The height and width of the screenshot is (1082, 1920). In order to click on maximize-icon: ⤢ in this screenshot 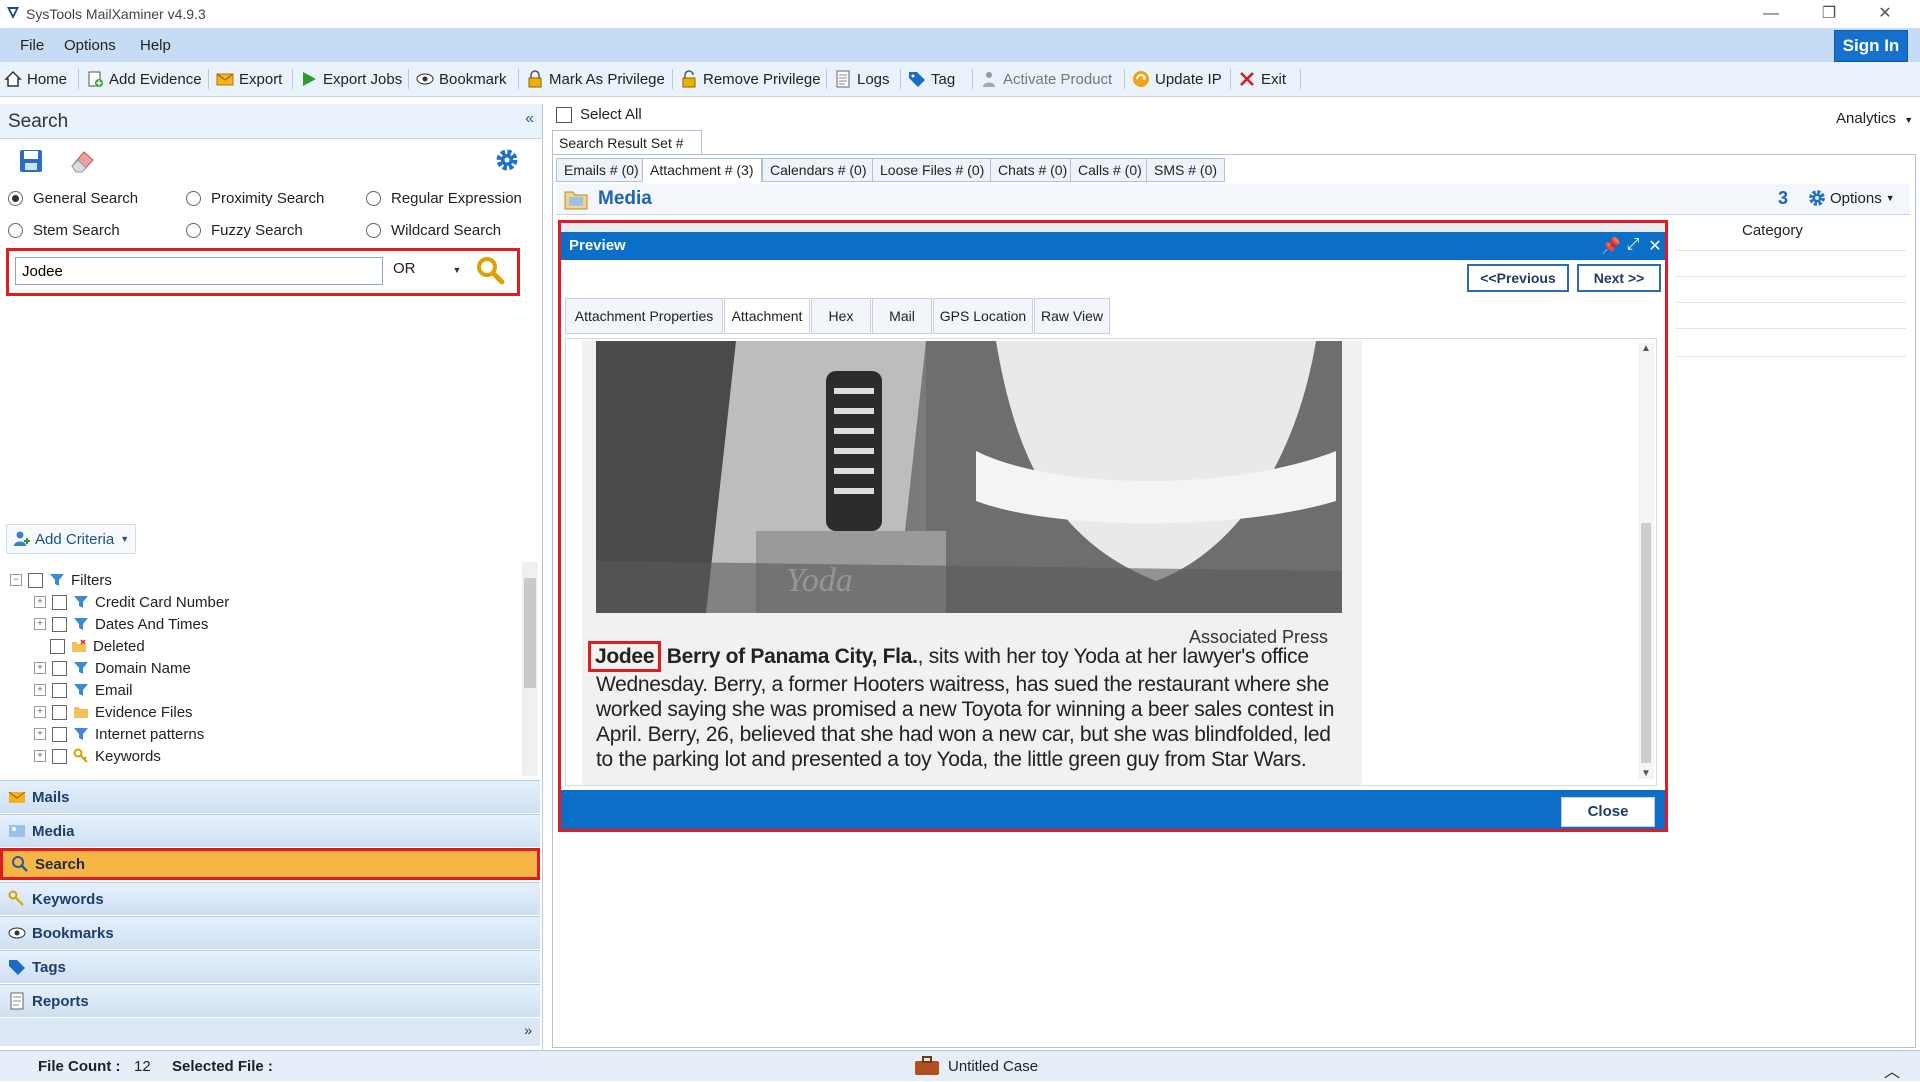, I will do `click(1633, 245)`.